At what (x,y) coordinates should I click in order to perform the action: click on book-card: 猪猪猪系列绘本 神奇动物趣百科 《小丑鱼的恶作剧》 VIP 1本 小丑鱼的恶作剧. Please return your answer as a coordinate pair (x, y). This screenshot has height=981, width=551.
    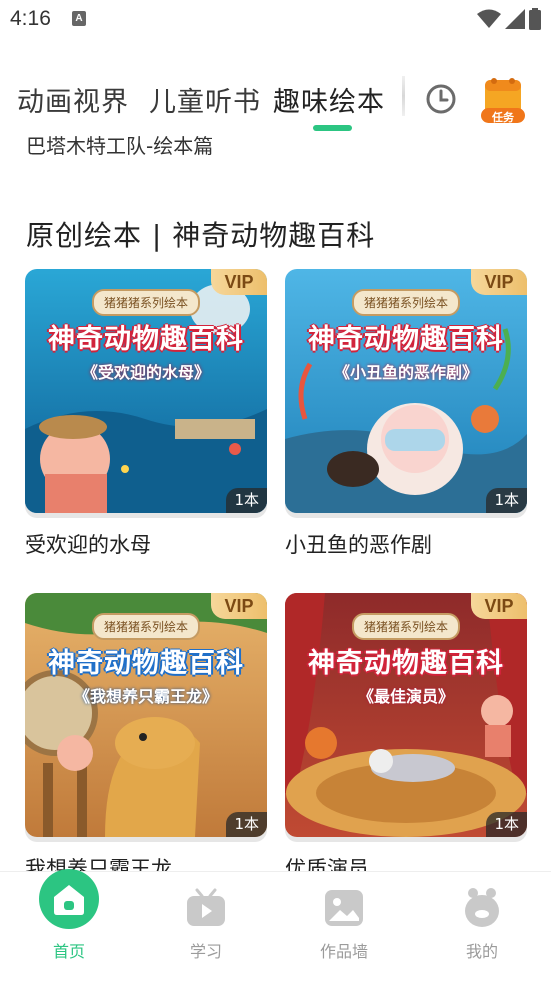
    Looking at the image, I should click on (406, 414).